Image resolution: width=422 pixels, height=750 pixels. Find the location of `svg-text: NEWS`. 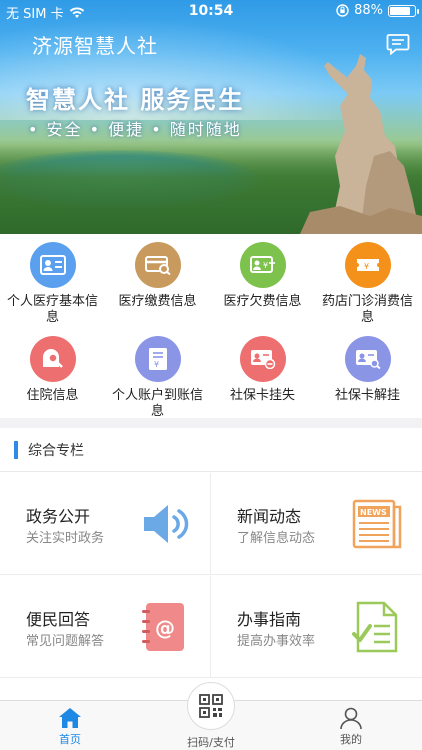

svg-text: NEWS is located at coordinates (373, 512).